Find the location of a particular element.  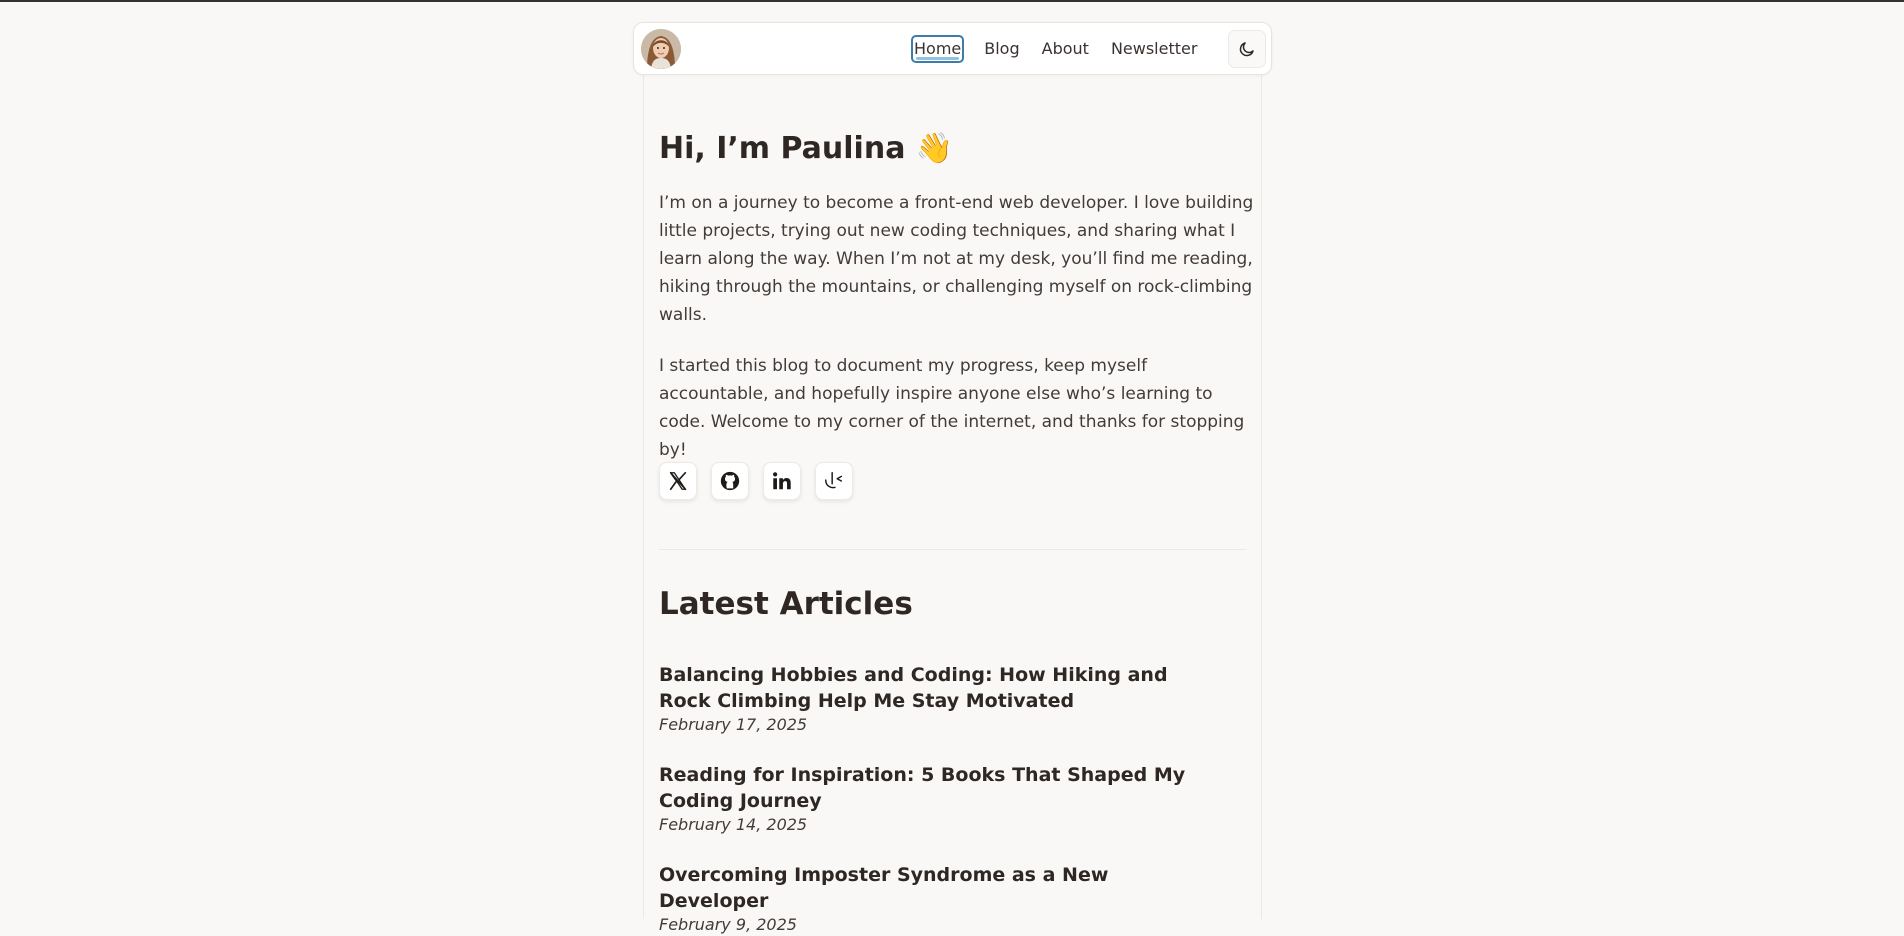

github-link is located at coordinates (730, 481).